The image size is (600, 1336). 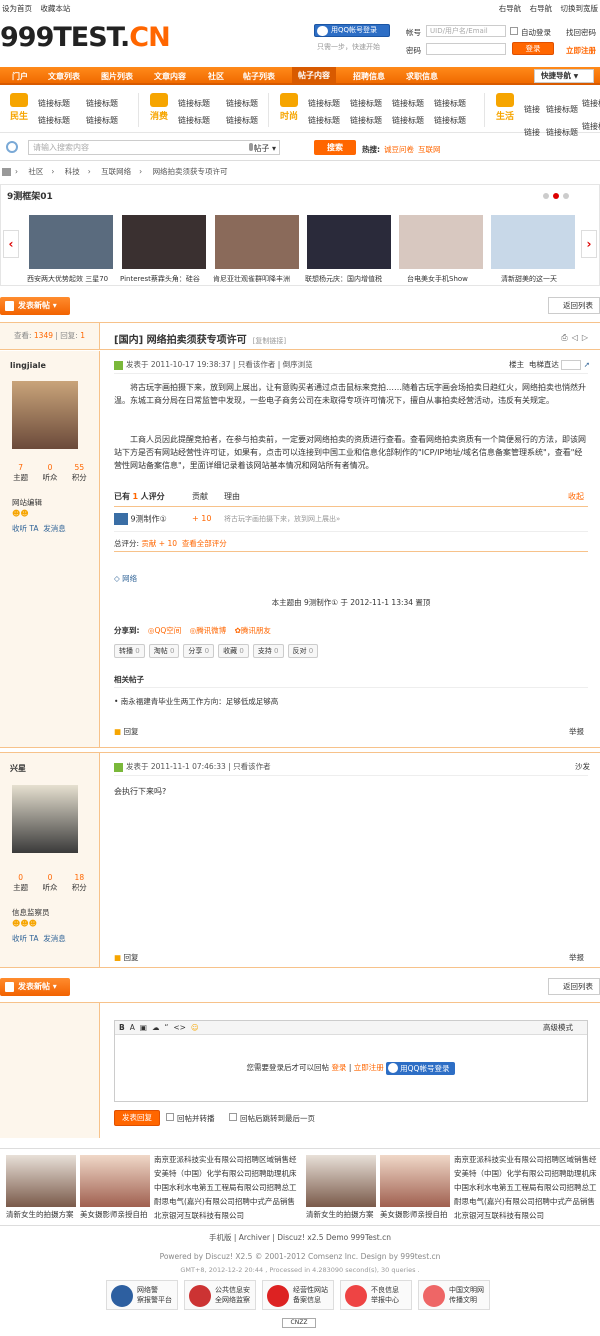 What do you see at coordinates (533, 48) in the screenshot?
I see `login-button: 登录` at bounding box center [533, 48].